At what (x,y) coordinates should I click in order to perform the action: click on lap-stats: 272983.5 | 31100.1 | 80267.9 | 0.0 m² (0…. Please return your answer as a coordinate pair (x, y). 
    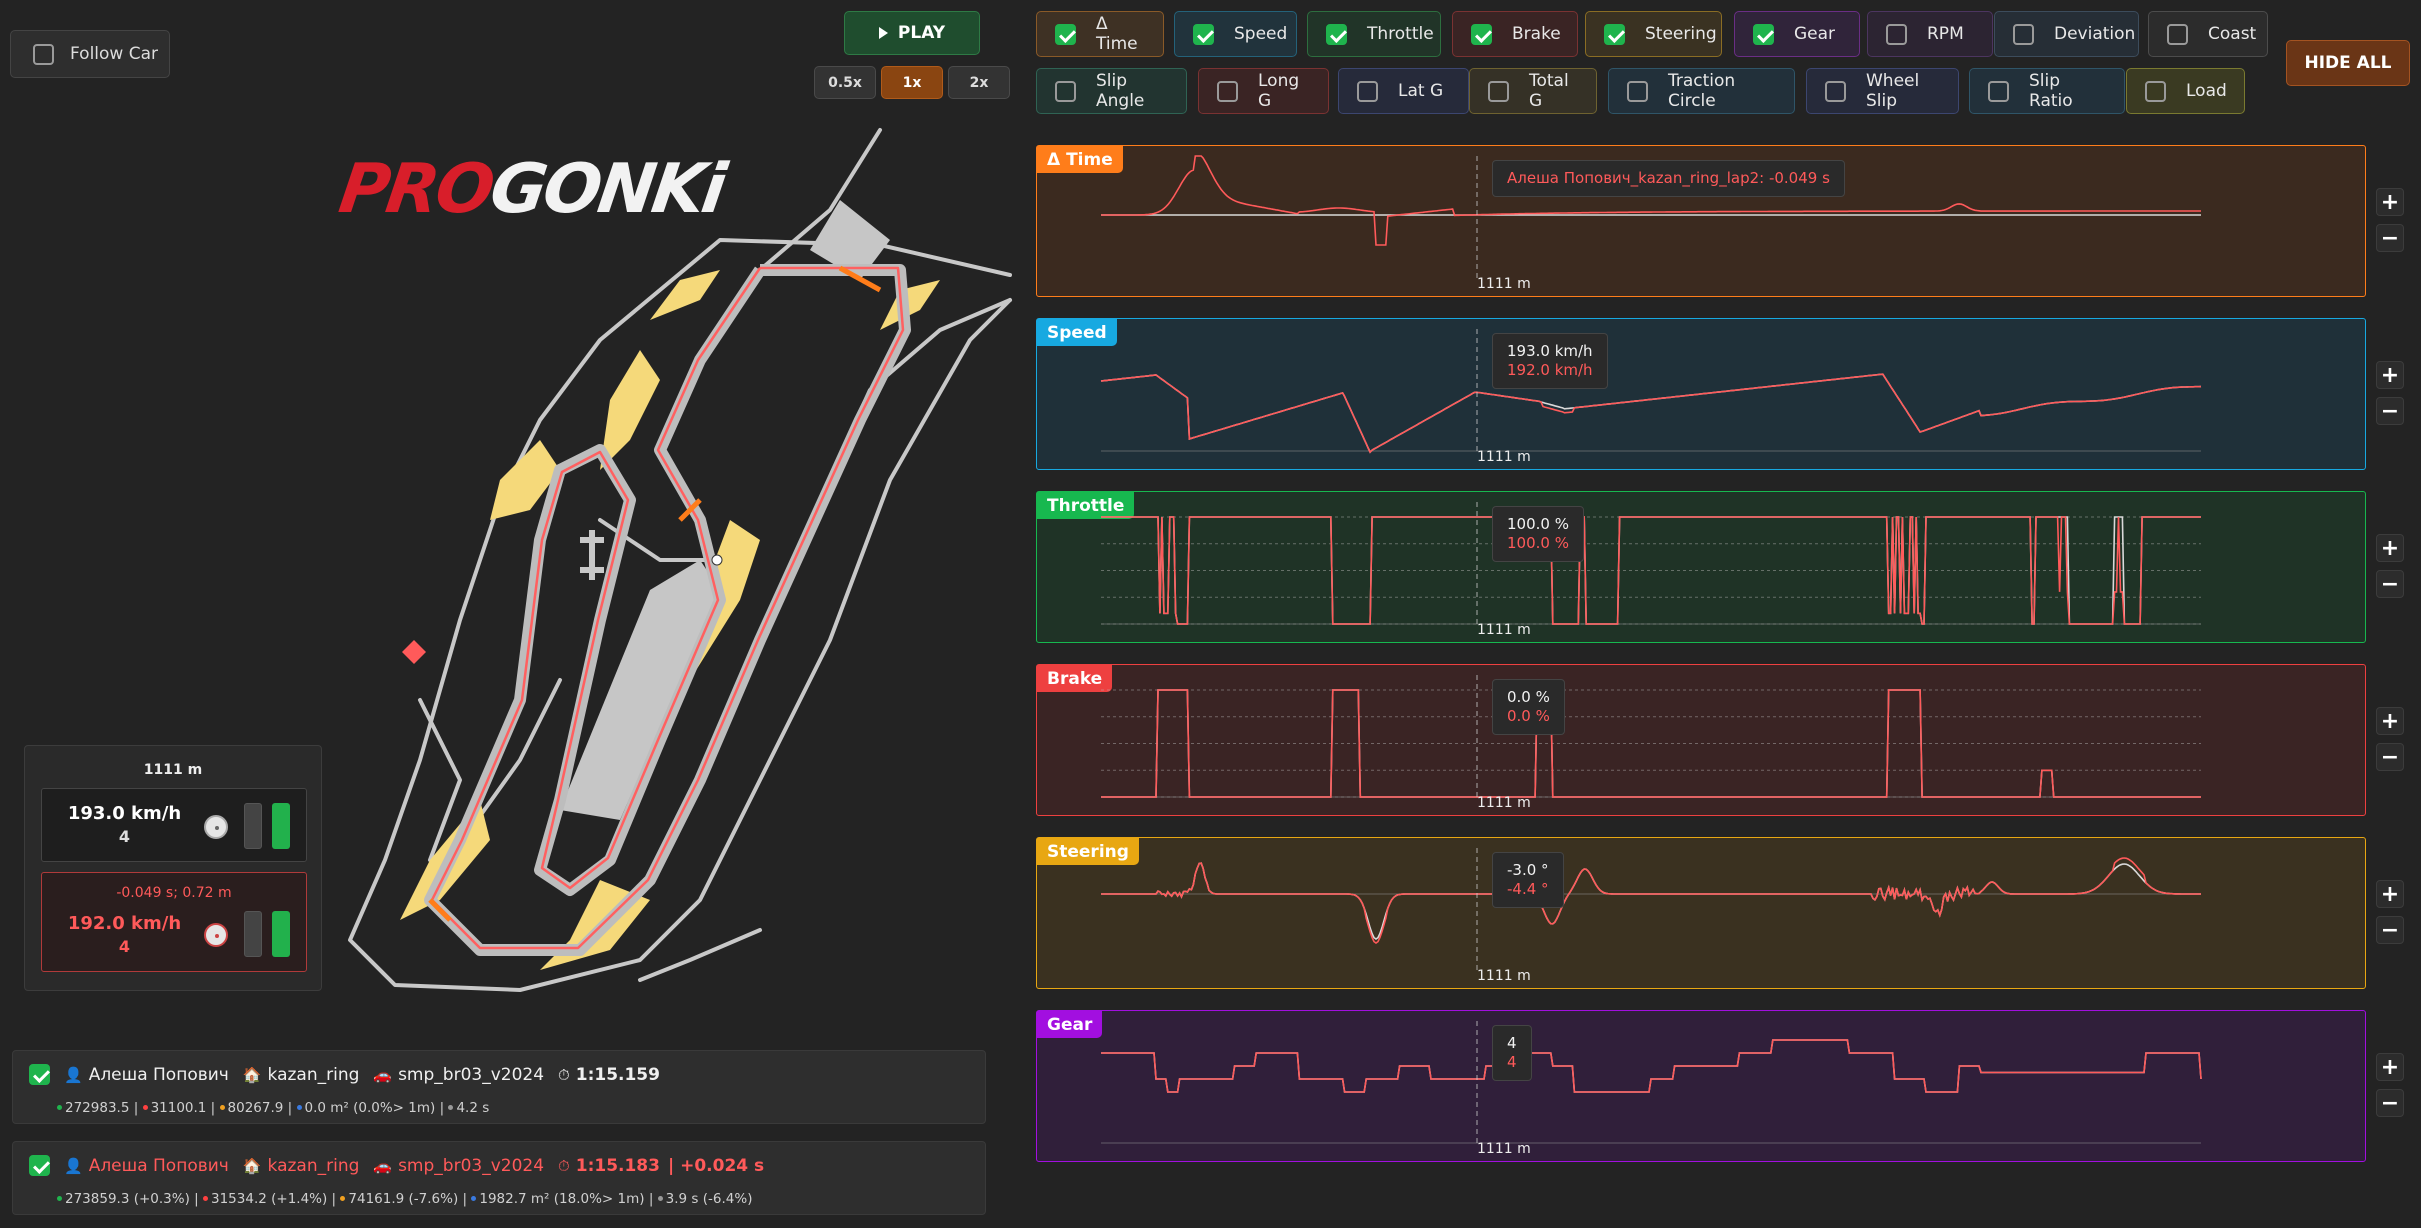
    Looking at the image, I should click on (273, 1108).